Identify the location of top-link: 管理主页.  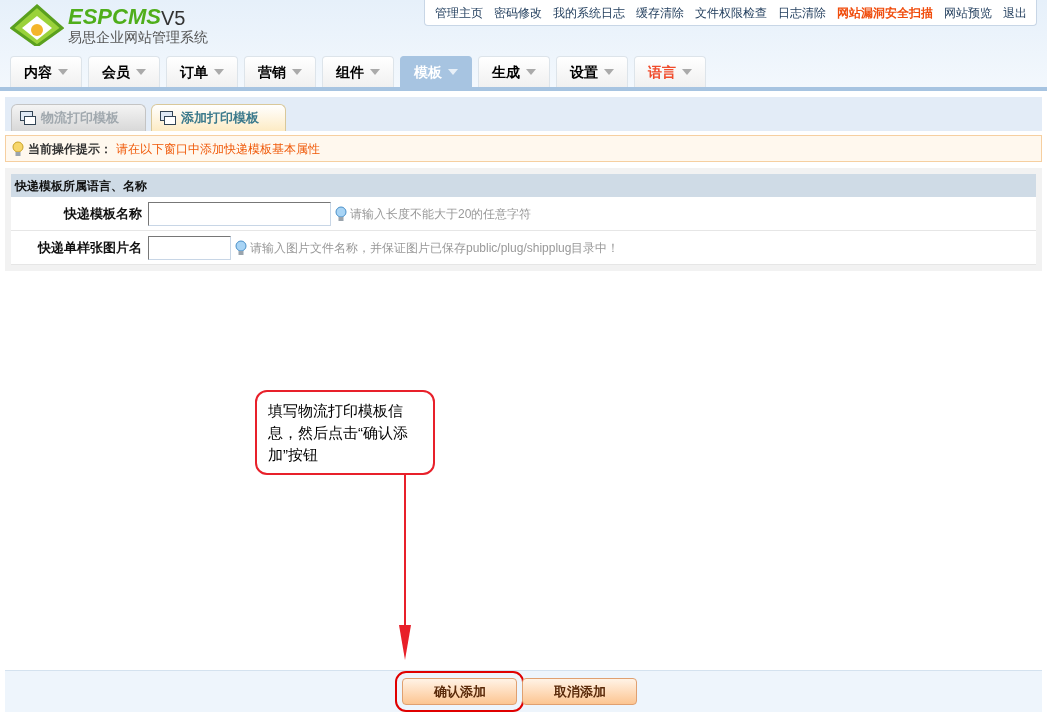
(458, 12).